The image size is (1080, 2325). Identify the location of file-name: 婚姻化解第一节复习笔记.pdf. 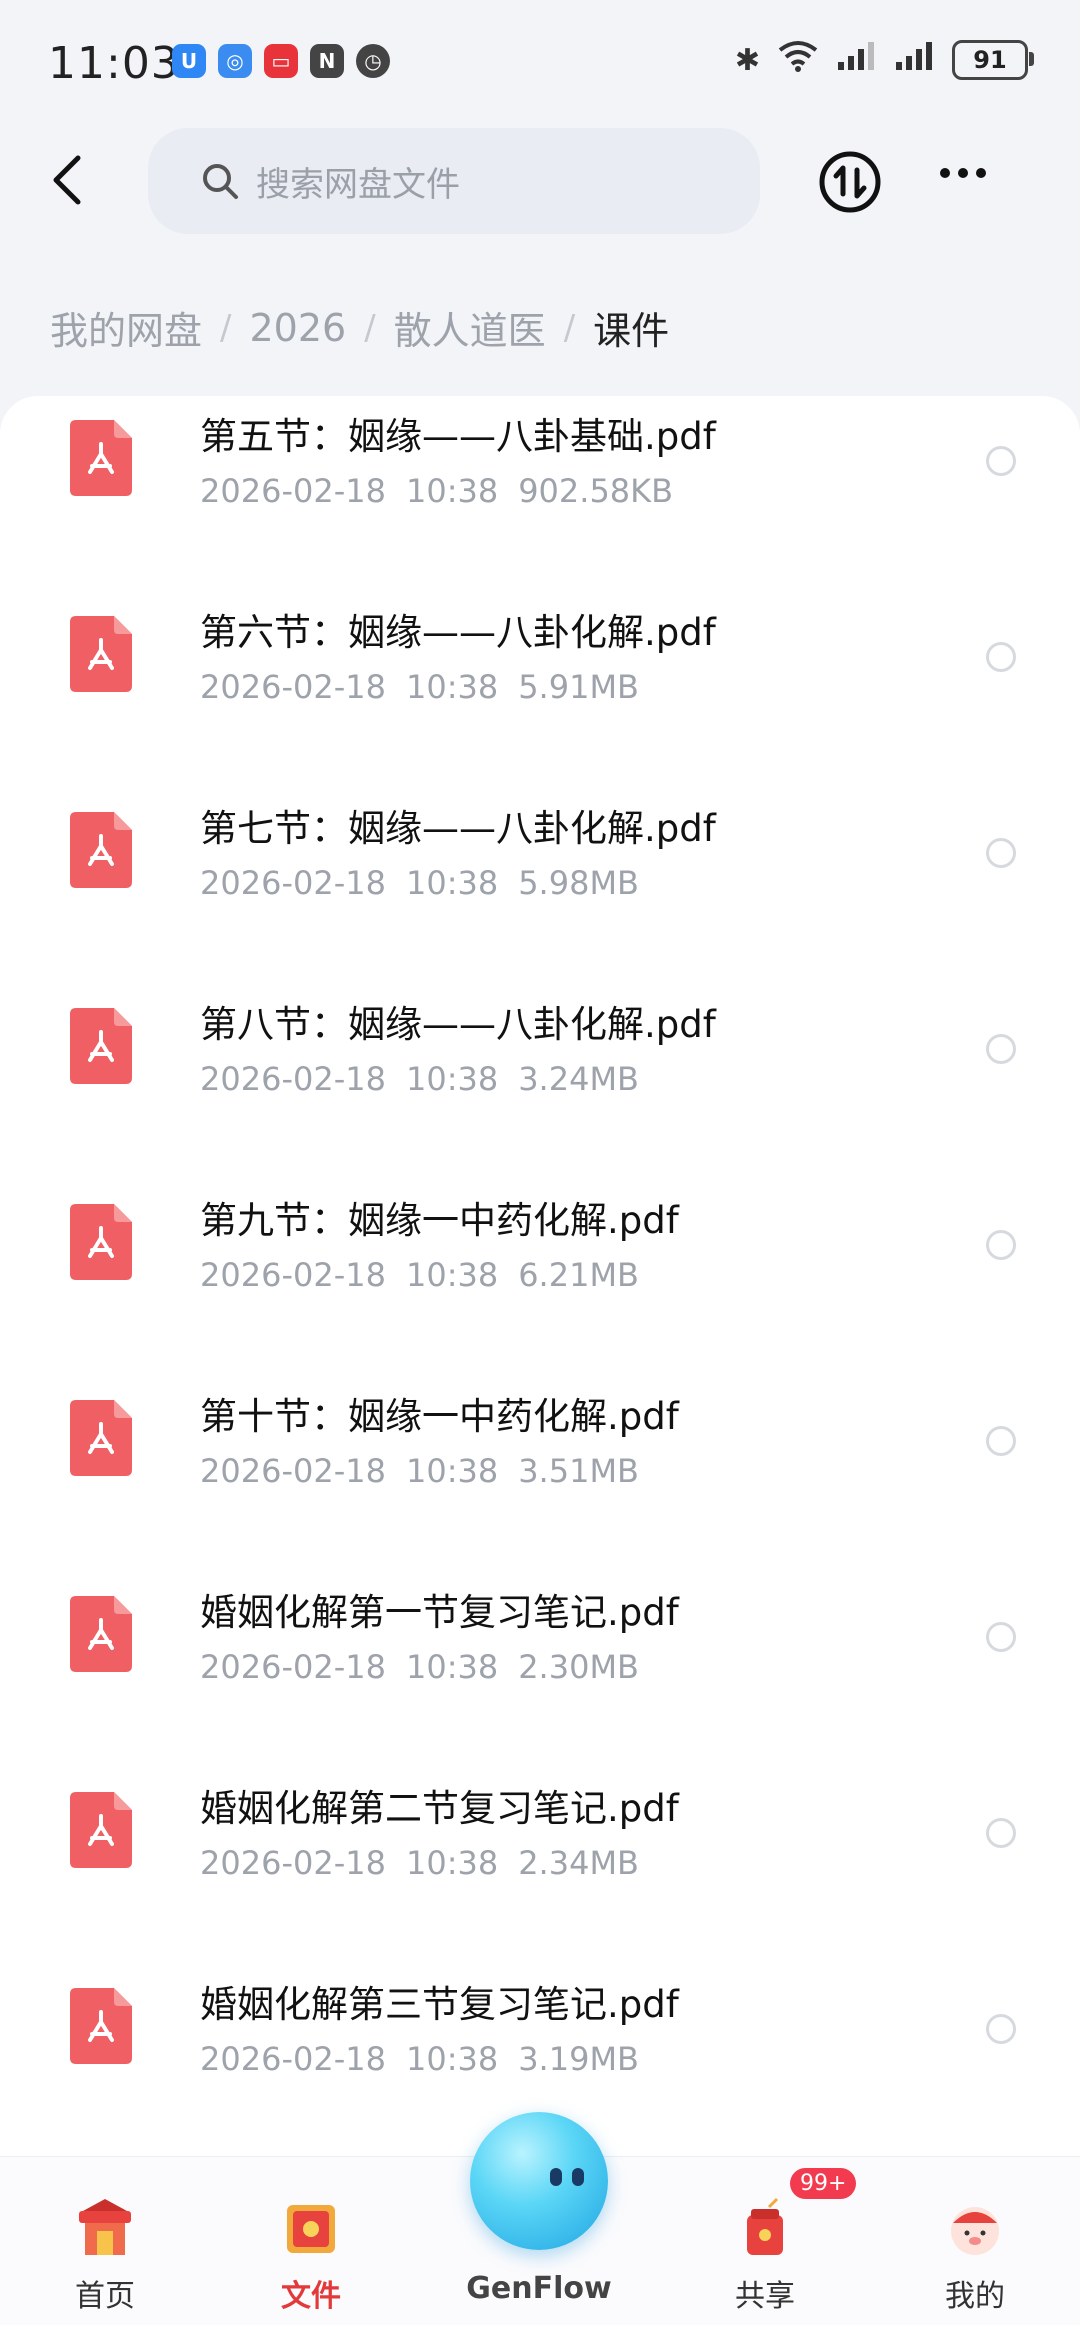
(439, 1612).